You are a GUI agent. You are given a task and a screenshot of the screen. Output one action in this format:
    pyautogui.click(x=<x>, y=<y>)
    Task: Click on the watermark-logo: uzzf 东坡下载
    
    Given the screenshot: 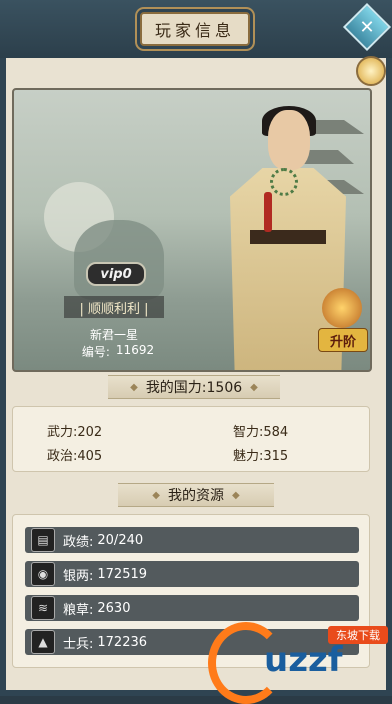 What is the action you would take?
    pyautogui.click(x=298, y=663)
    